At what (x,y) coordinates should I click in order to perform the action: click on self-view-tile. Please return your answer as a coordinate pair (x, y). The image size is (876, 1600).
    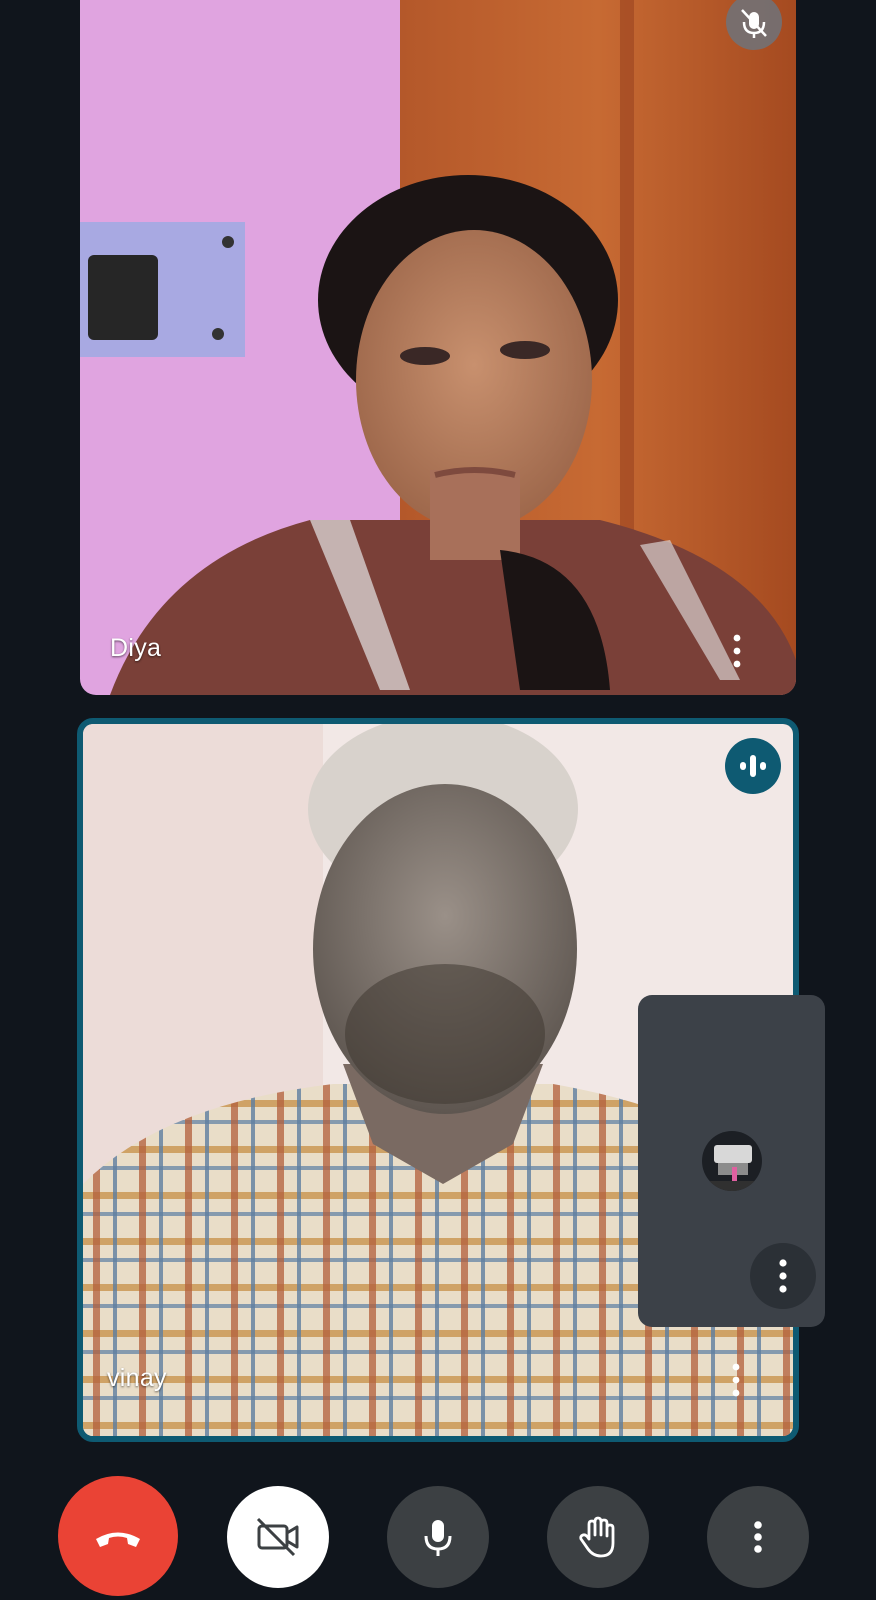
    Looking at the image, I should click on (731, 1161).